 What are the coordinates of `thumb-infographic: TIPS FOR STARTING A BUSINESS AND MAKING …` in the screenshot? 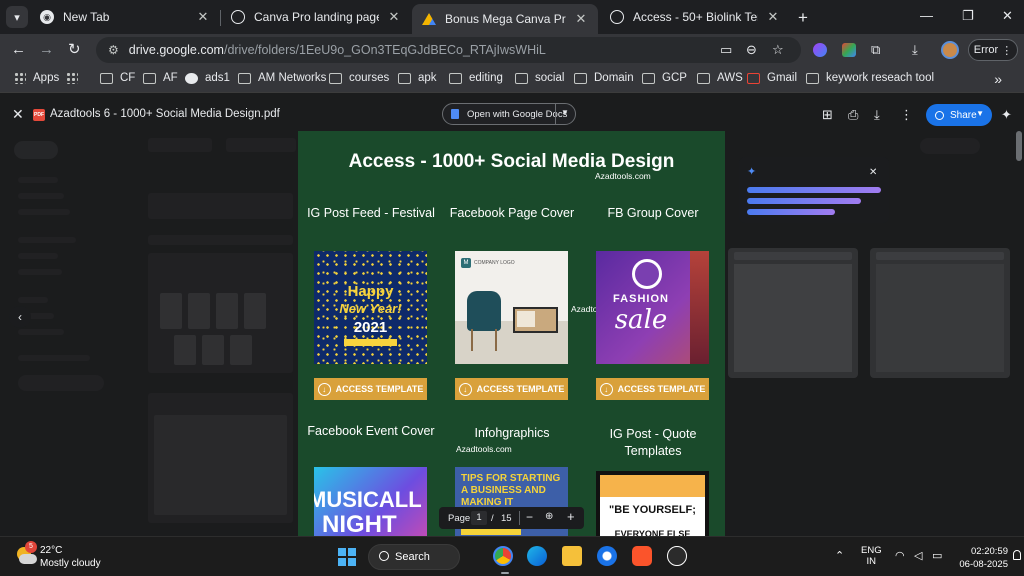 It's located at (511, 504).